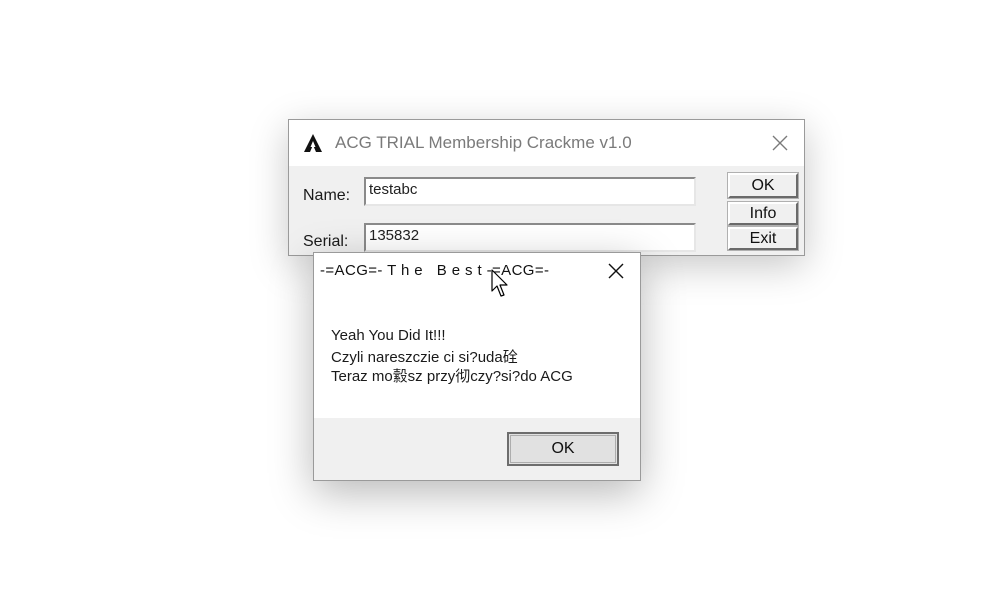 This screenshot has width=990, height=610. What do you see at coordinates (477, 449) in the screenshot?
I see `message-footer: OK` at bounding box center [477, 449].